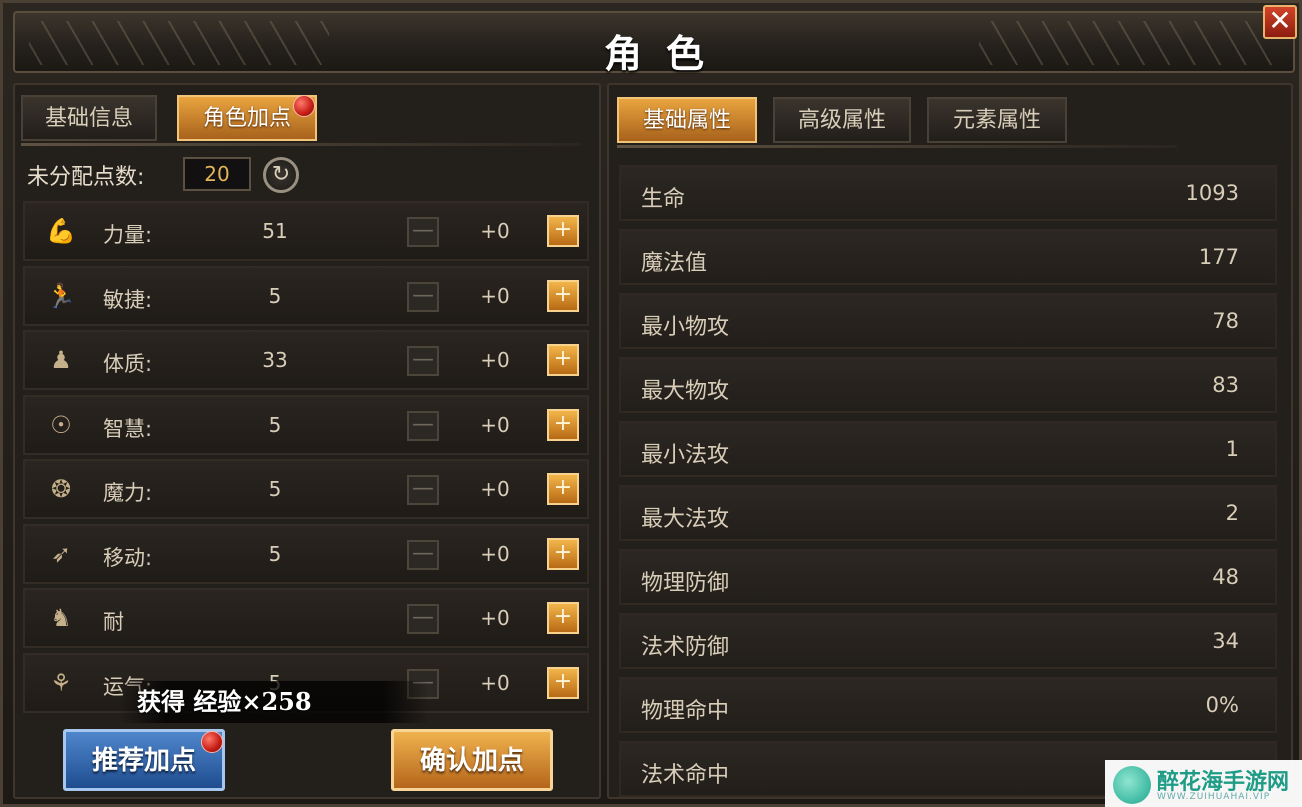  I want to click on unassigned-points-label: 未分配点数:, so click(86, 177).